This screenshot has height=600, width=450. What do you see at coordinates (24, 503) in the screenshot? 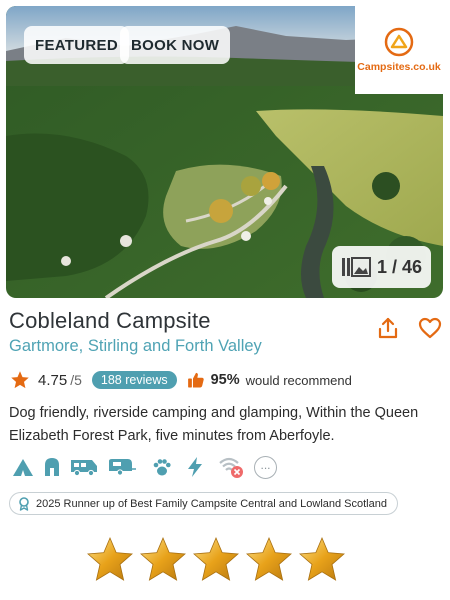
I see `award-ribbon-icon` at bounding box center [24, 503].